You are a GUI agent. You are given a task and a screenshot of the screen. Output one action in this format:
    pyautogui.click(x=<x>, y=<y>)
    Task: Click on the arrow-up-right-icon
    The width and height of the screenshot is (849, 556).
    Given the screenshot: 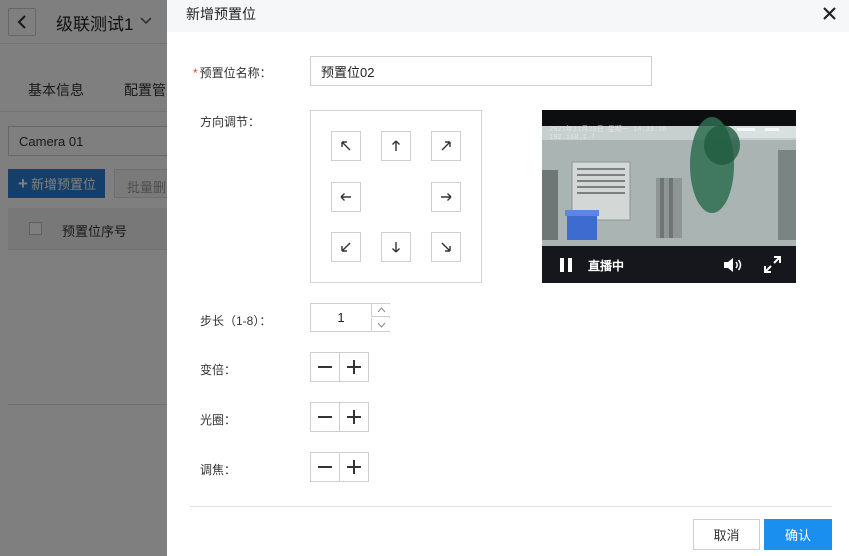 What is the action you would take?
    pyautogui.click(x=446, y=146)
    